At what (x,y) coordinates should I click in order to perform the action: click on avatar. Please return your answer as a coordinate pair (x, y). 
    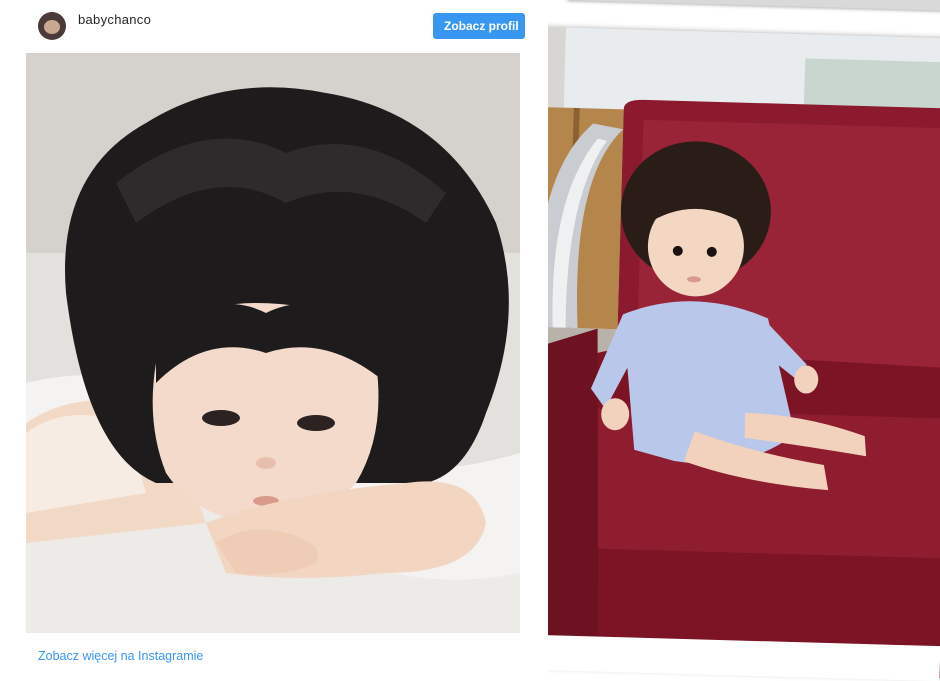
    Looking at the image, I should click on (52, 26).